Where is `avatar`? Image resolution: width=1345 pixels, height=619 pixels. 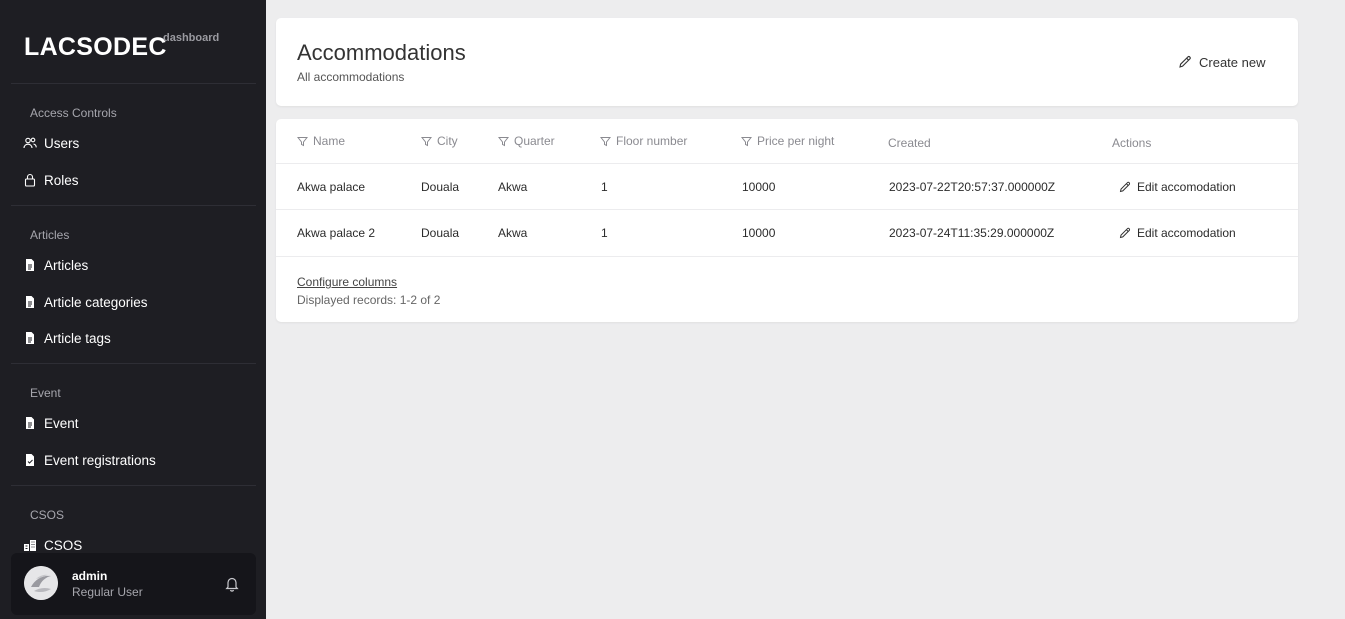
avatar is located at coordinates (41, 583).